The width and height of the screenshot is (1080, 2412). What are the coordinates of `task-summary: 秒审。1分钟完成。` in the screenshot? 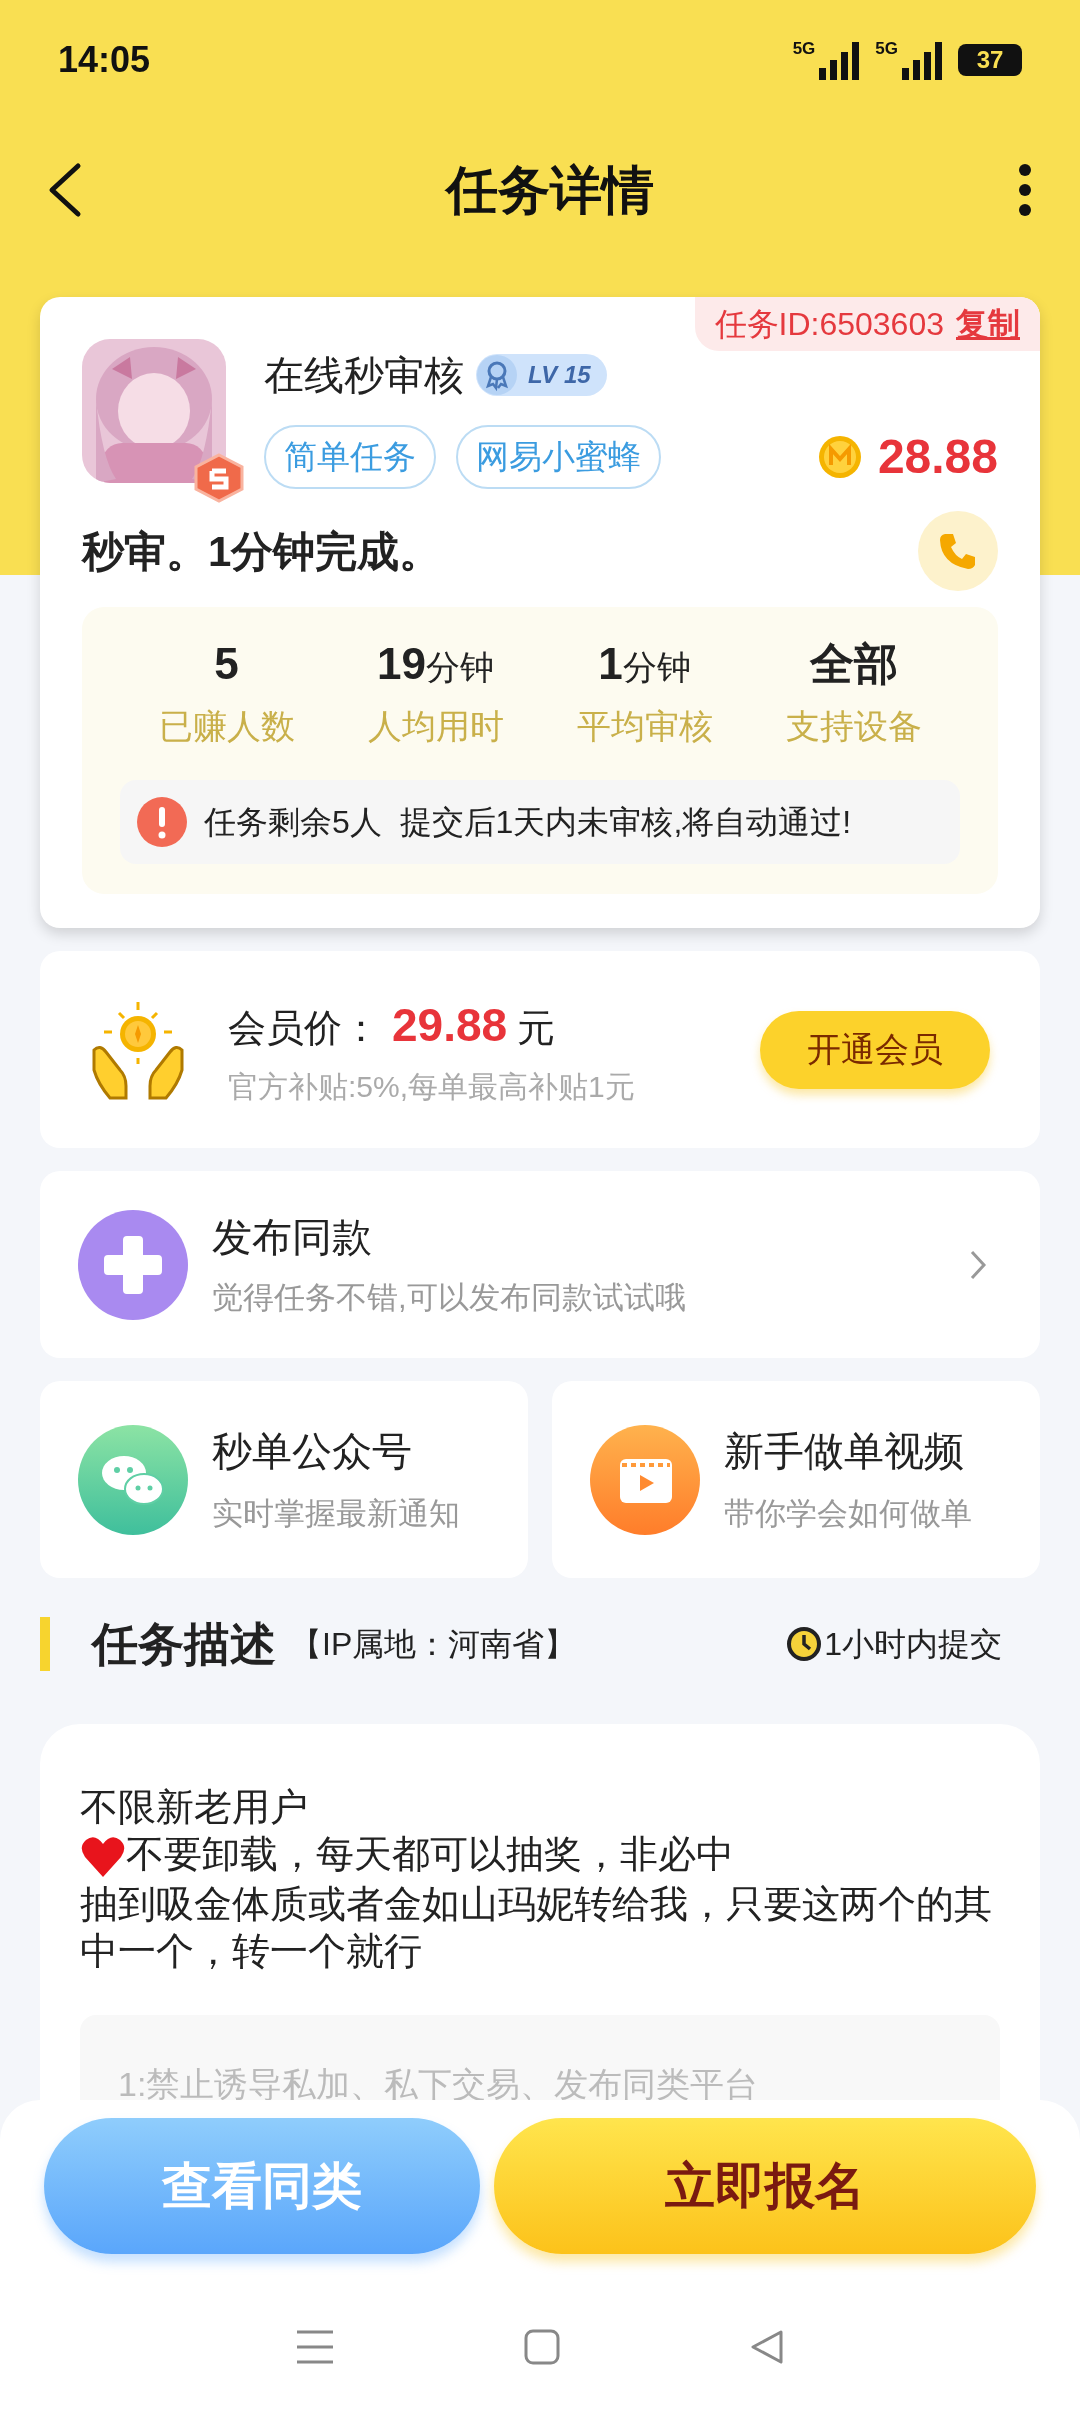 It's located at (262, 551).